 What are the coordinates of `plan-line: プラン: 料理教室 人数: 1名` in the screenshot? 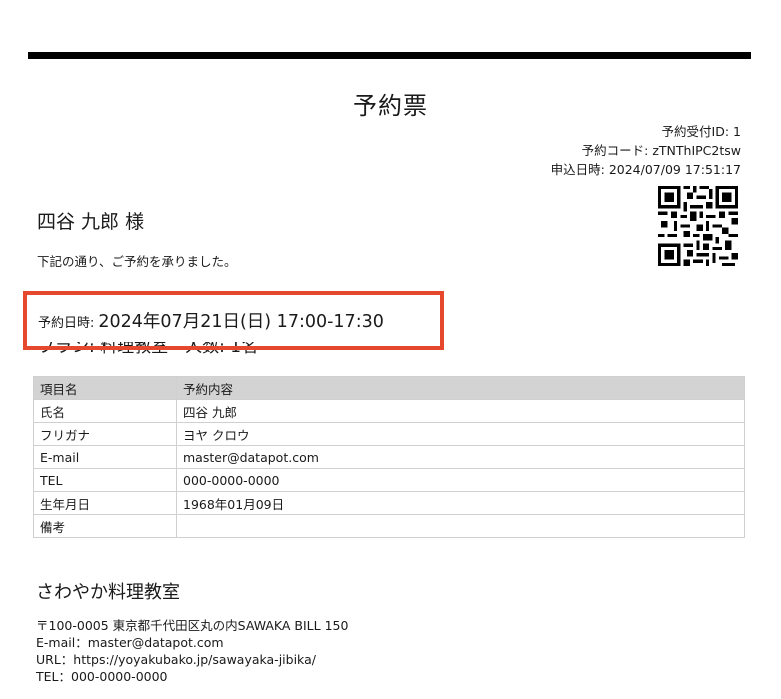 It's located at (148, 349).